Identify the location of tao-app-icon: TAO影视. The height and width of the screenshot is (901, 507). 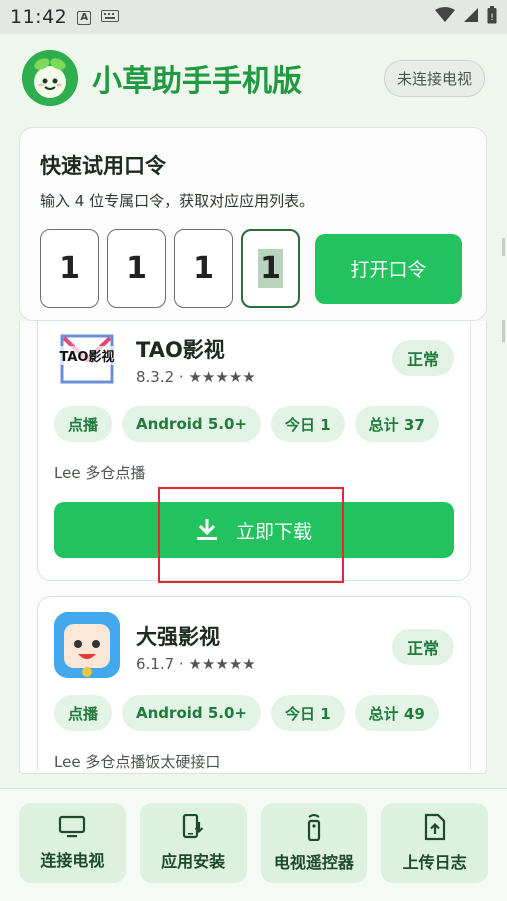
(87, 359).